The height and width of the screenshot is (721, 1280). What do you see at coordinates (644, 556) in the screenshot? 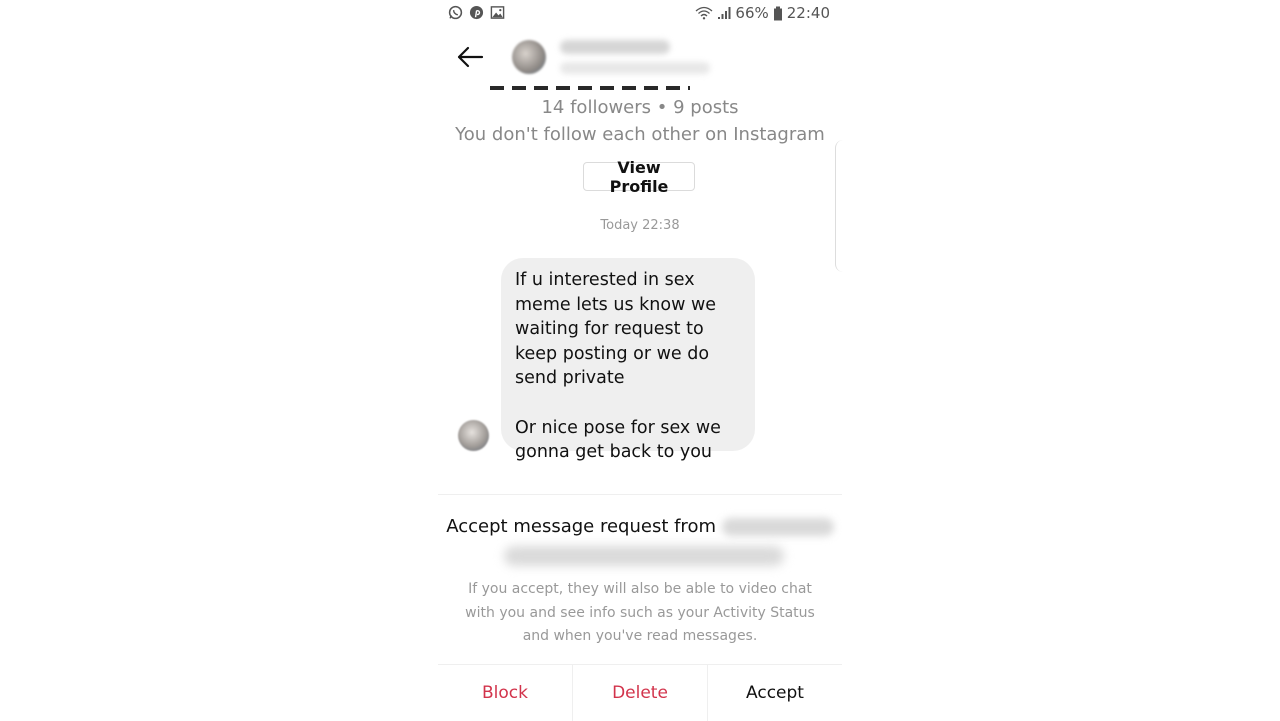
I see `request-sender-handle-blurred` at bounding box center [644, 556].